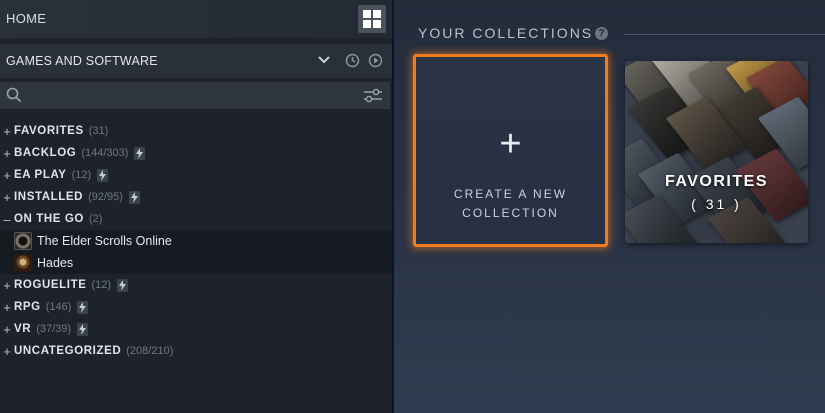 The height and width of the screenshot is (413, 825). Describe the element at coordinates (105, 197) in the screenshot. I see `collection-count: (92/95)` at that location.